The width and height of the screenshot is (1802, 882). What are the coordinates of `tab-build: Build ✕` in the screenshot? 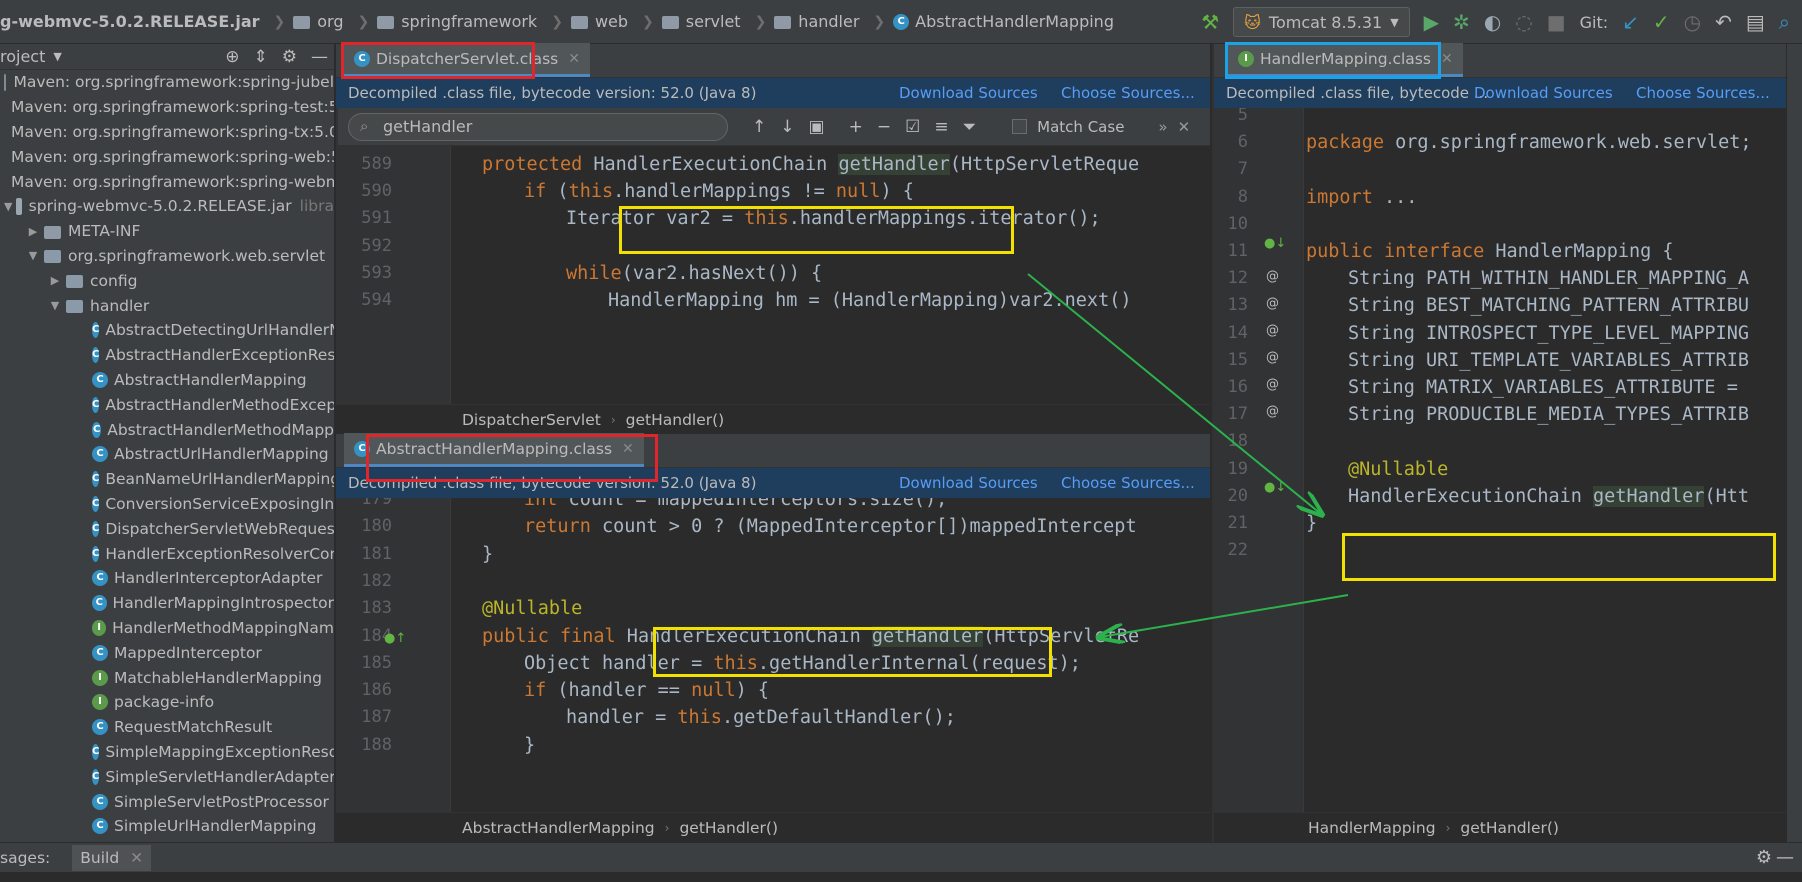 It's located at (112, 857).